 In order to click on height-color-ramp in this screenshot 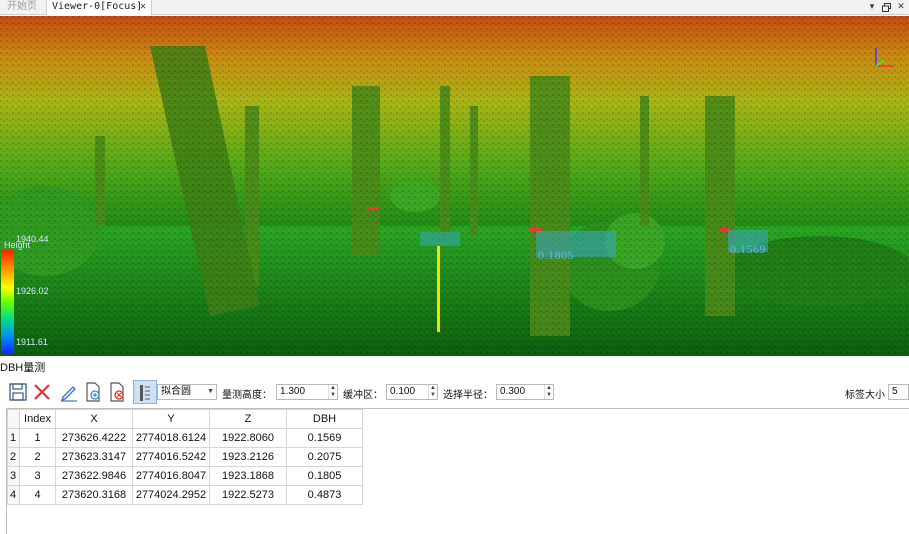, I will do `click(7, 302)`.